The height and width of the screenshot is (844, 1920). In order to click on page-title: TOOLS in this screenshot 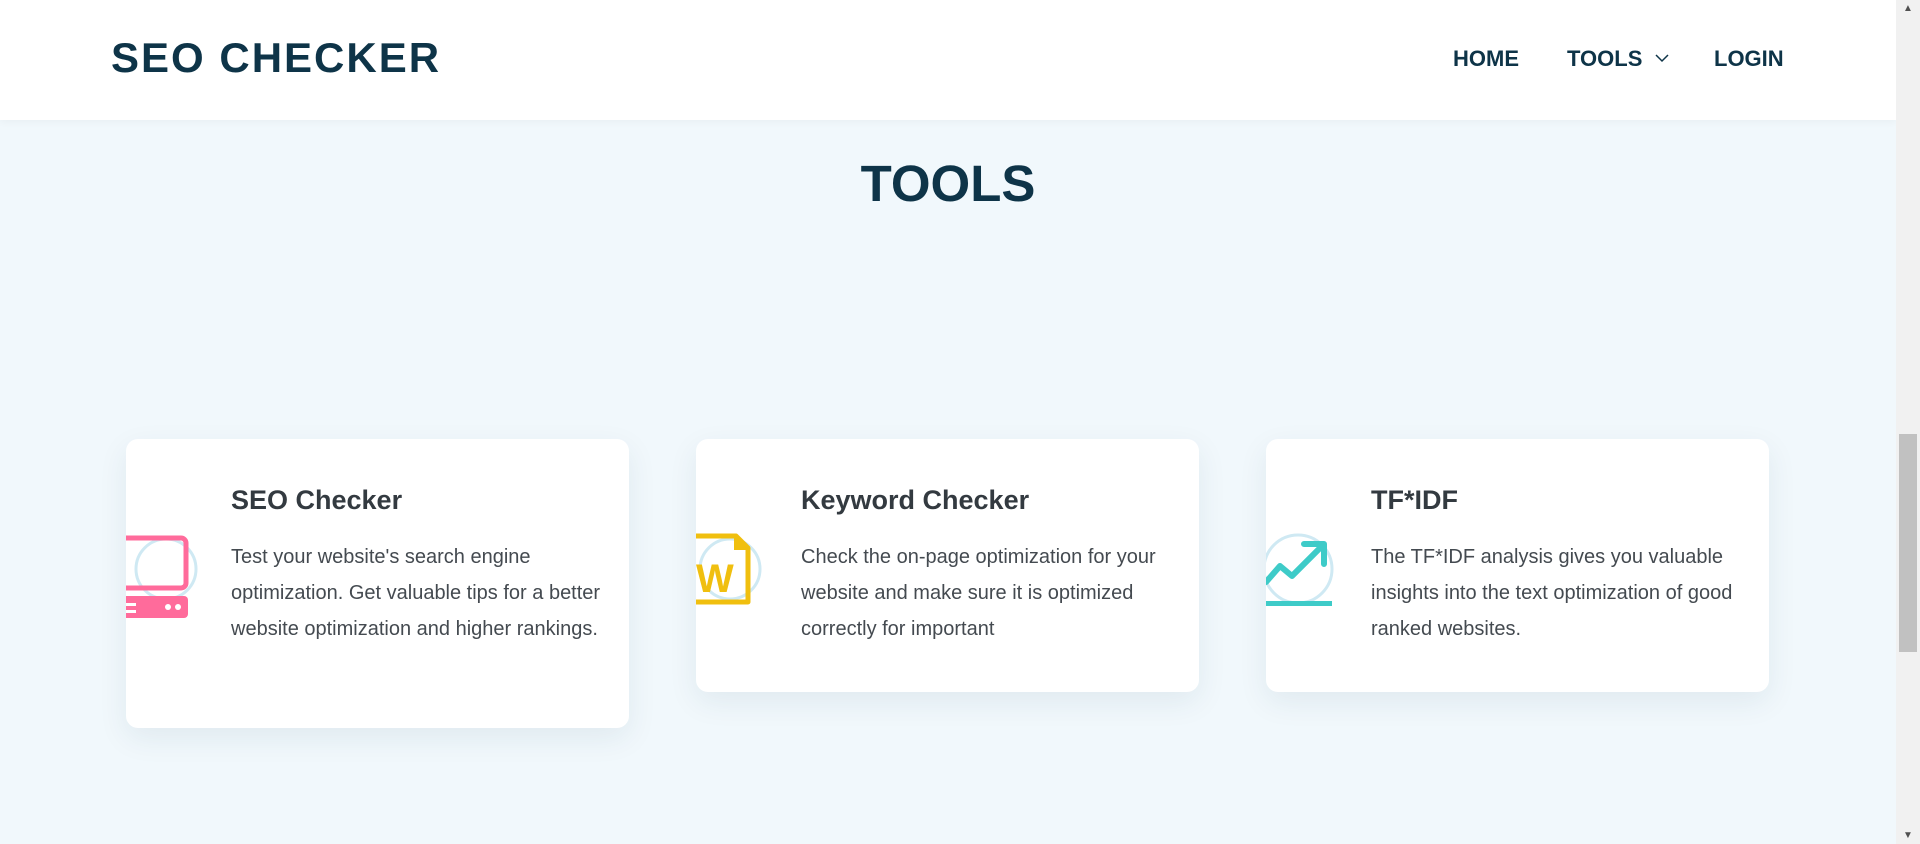, I will do `click(948, 183)`.